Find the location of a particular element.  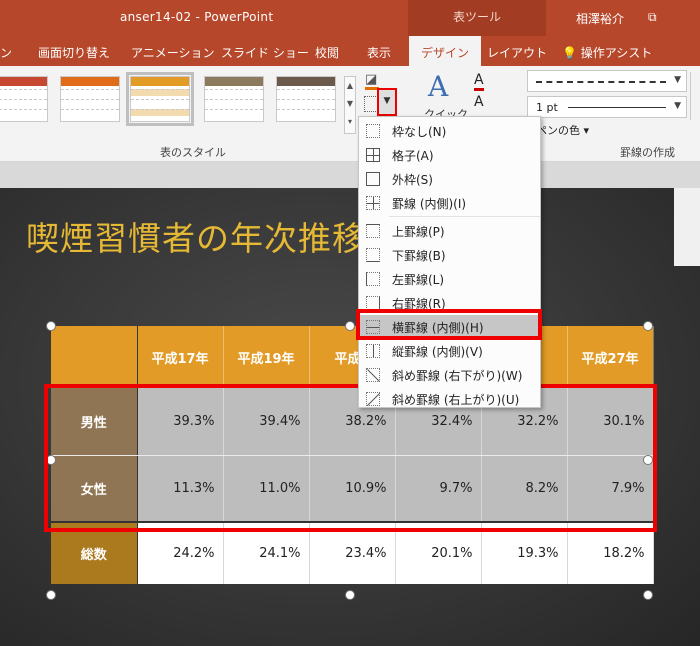

right-border-icon is located at coordinates (373, 303).